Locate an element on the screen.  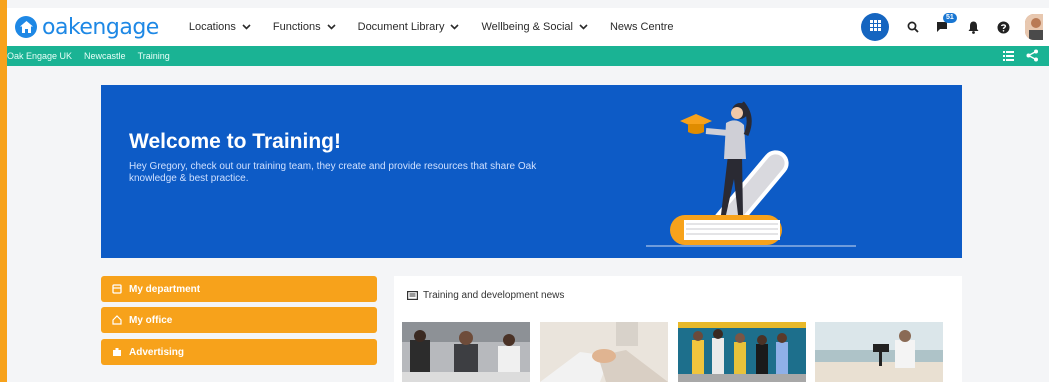
help-icon is located at coordinates (1003, 27).